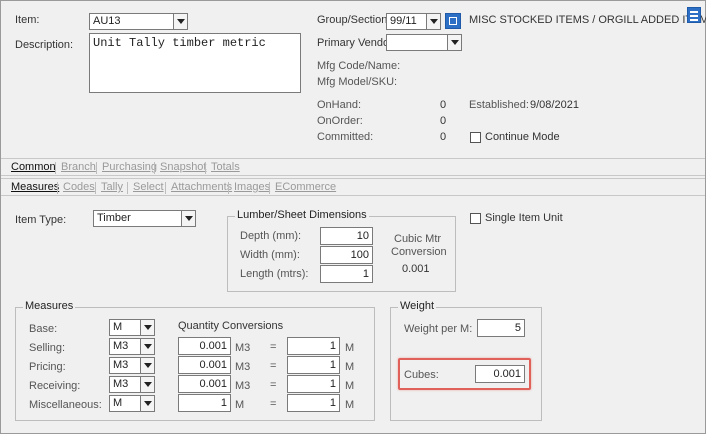  Describe the element at coordinates (273, 385) in the screenshot. I see `receiving-equals: =` at that location.